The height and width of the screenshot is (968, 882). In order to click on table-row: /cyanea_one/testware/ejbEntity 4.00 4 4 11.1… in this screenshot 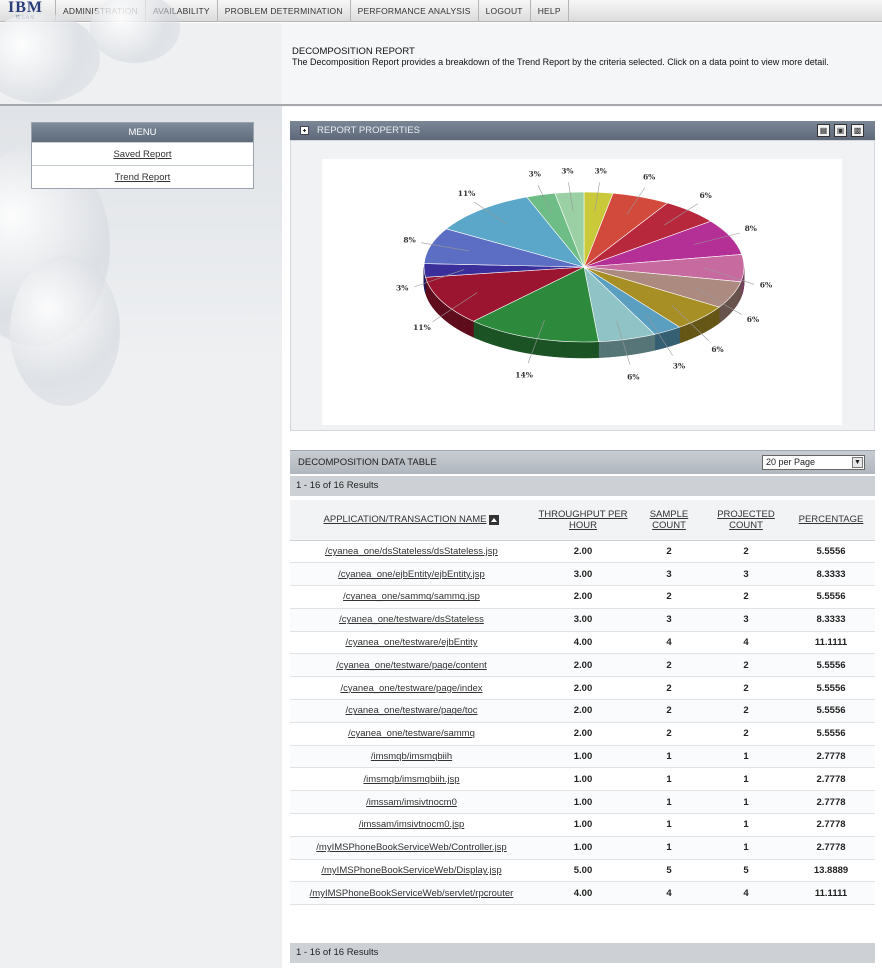, I will do `click(582, 643)`.